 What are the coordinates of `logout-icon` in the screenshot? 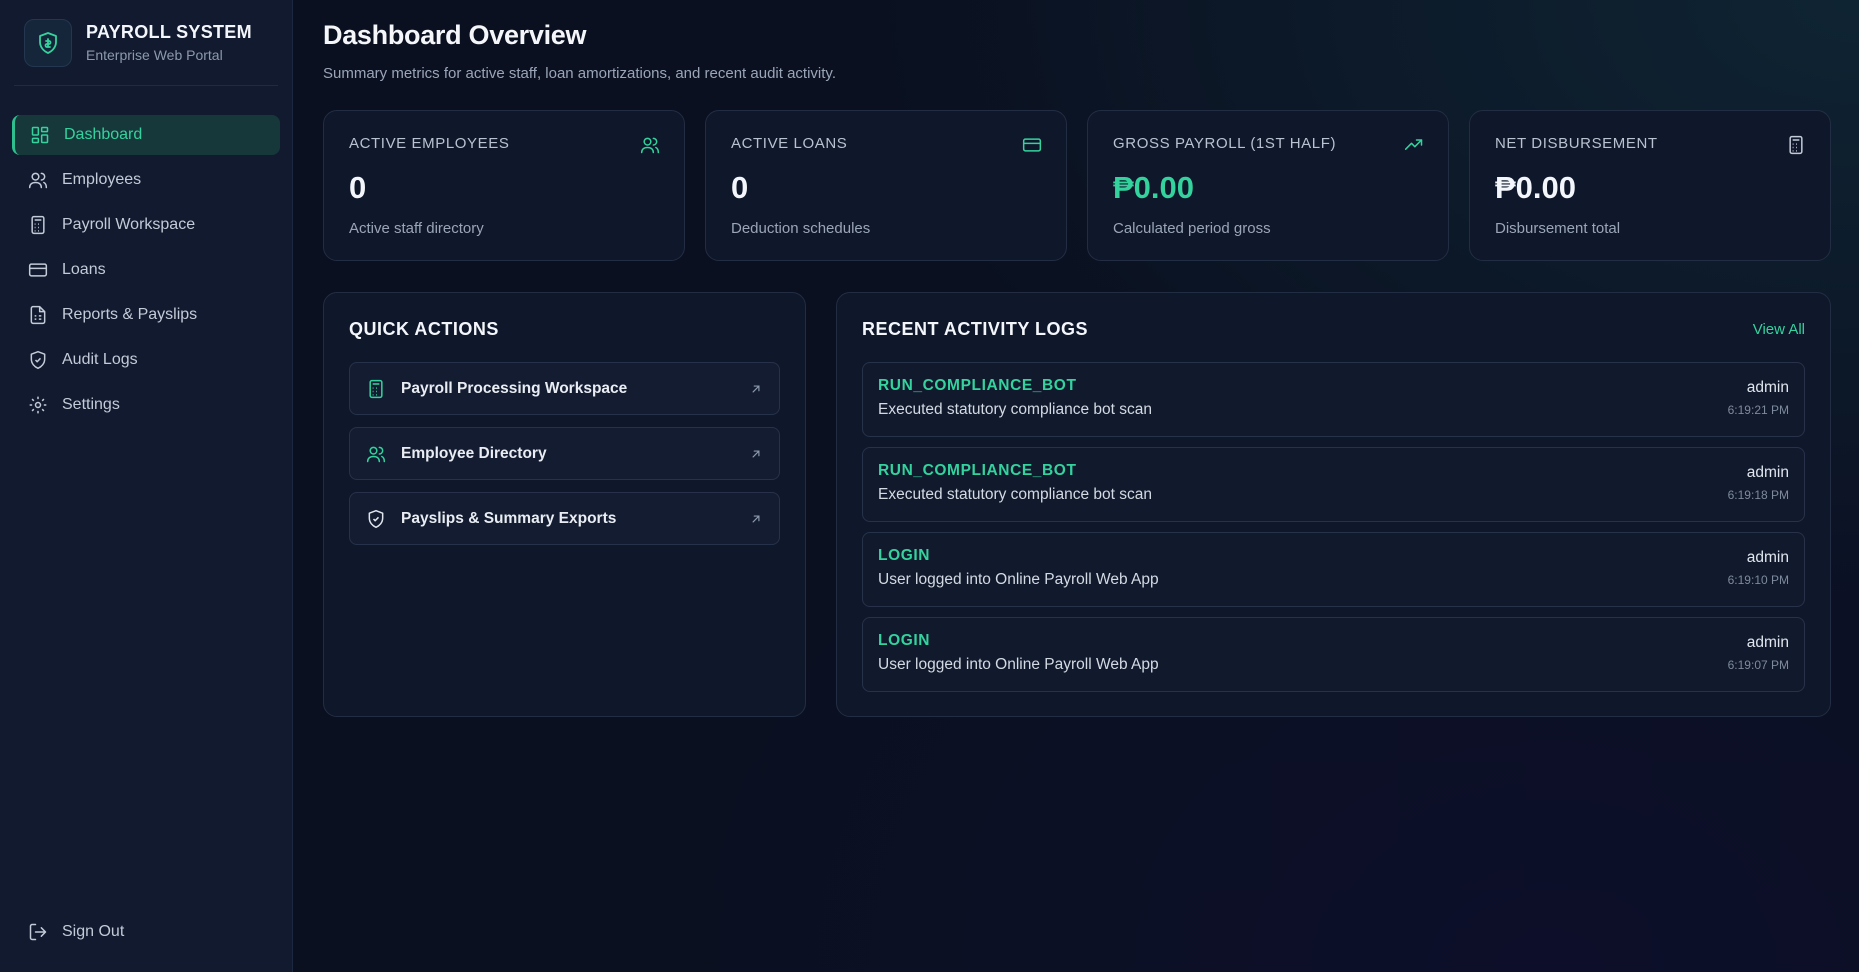 It's located at (38, 932).